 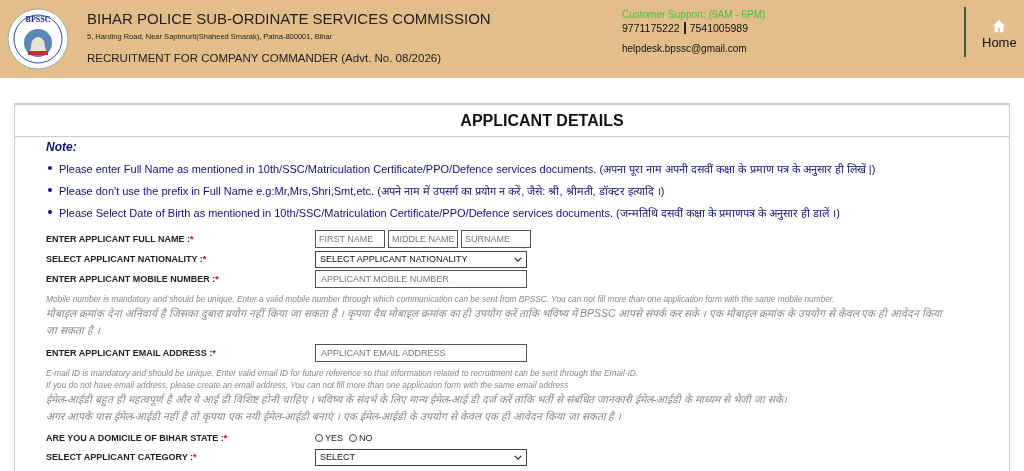 What do you see at coordinates (264, 58) in the screenshot?
I see `recruitment-title: RECRUITMENT FOR COMPANY COMMANDER (Advt. No. 08/2026)` at bounding box center [264, 58].